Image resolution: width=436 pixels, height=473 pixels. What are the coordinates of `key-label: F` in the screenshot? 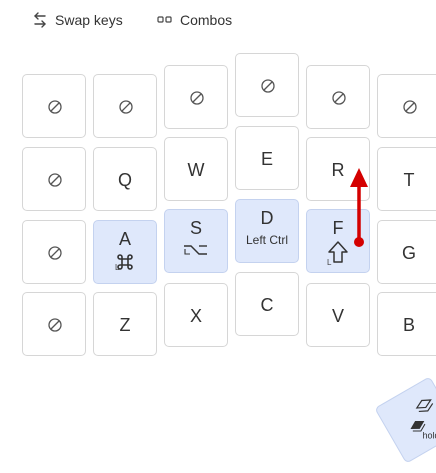 It's located at (338, 228).